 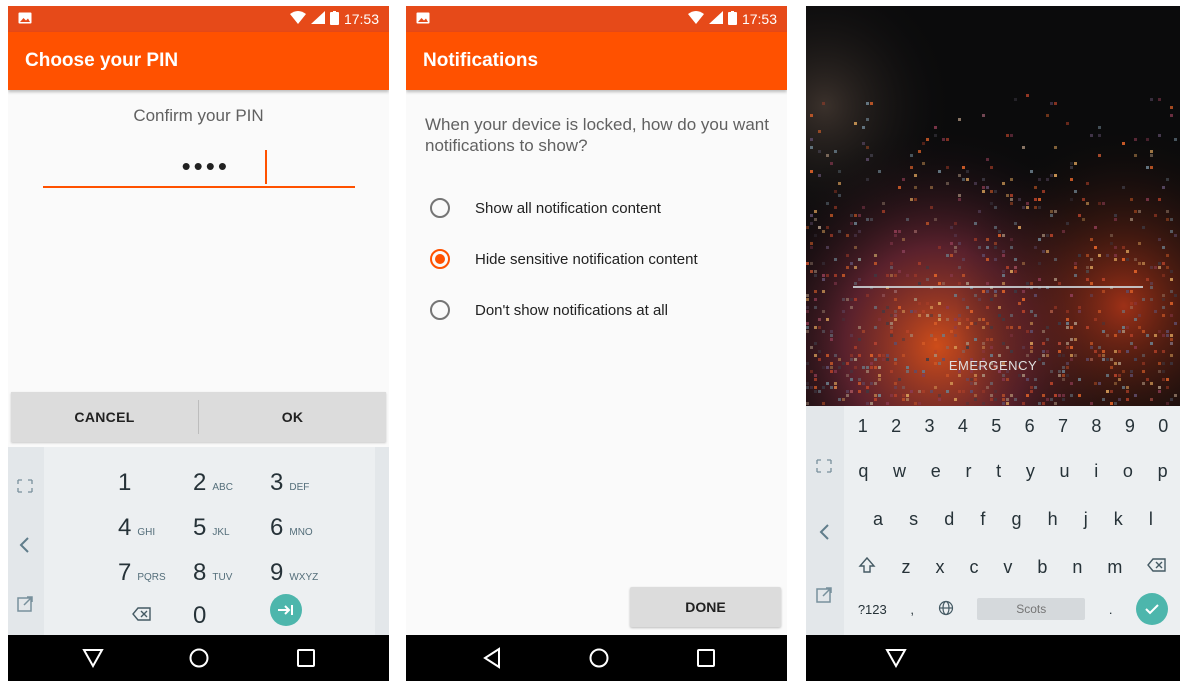 I want to click on radio-button-selected, so click(x=440, y=259).